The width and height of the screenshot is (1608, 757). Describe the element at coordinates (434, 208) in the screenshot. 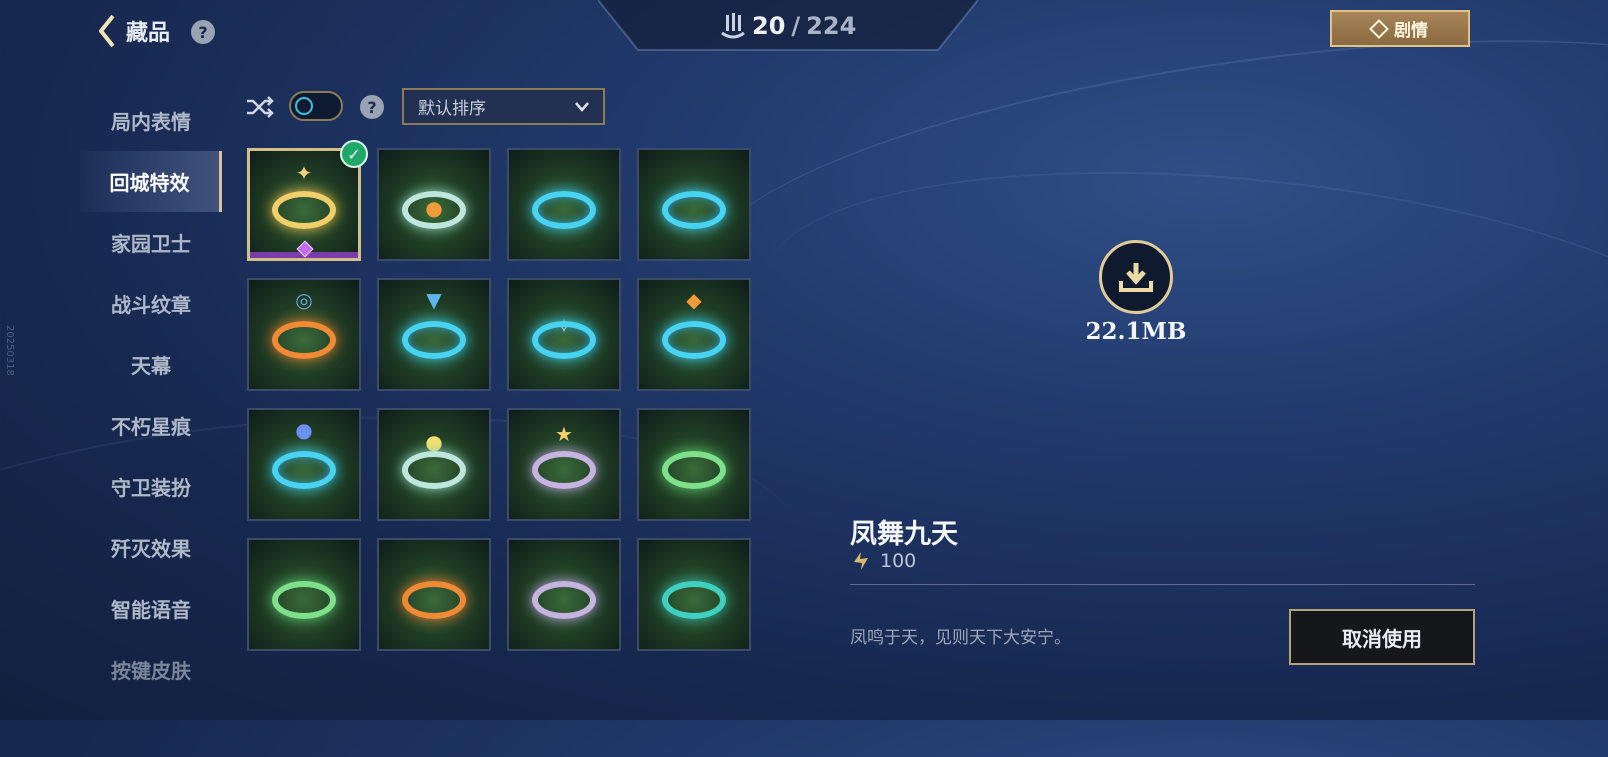

I see `paw-icon: ●` at that location.